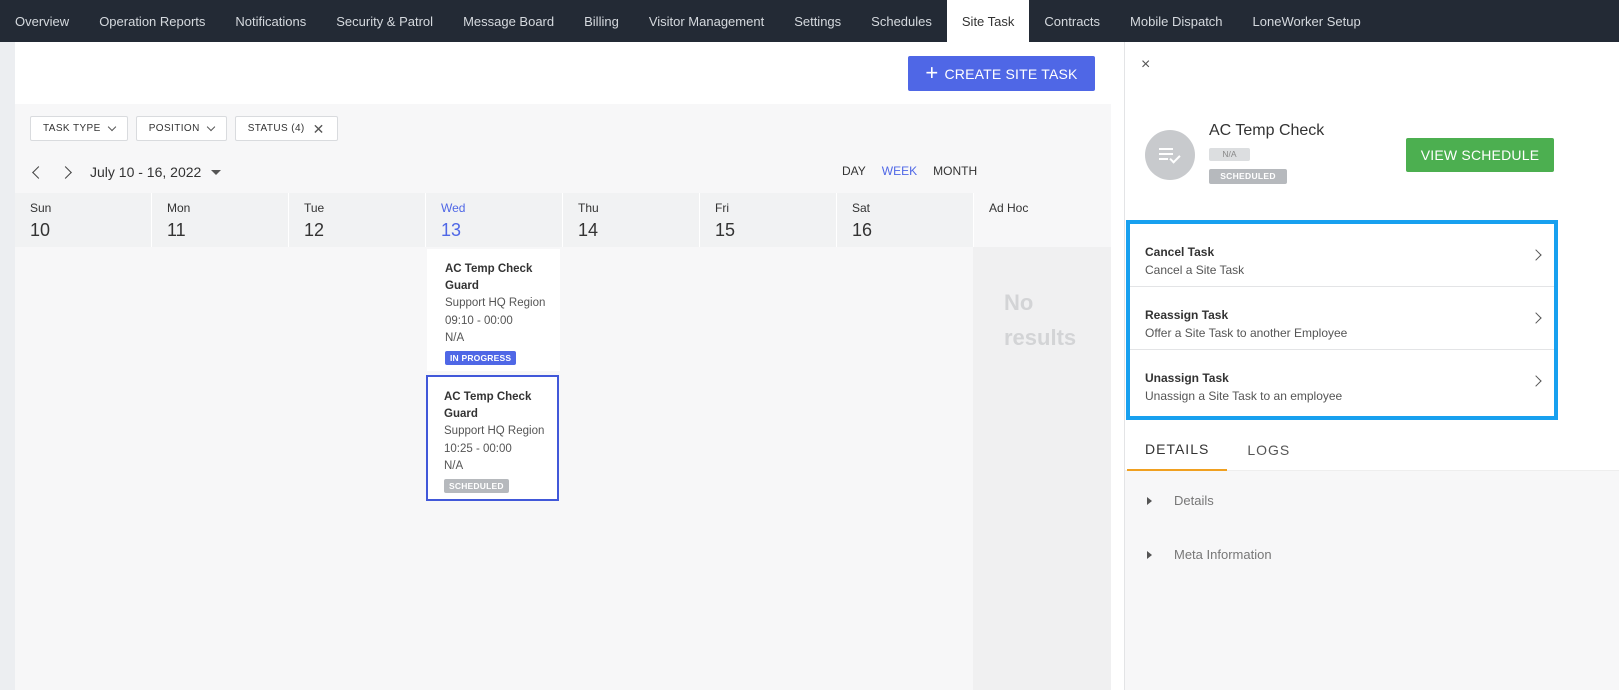  What do you see at coordinates (152, 21) in the screenshot?
I see `tab-operation-reports: Operation Reports` at bounding box center [152, 21].